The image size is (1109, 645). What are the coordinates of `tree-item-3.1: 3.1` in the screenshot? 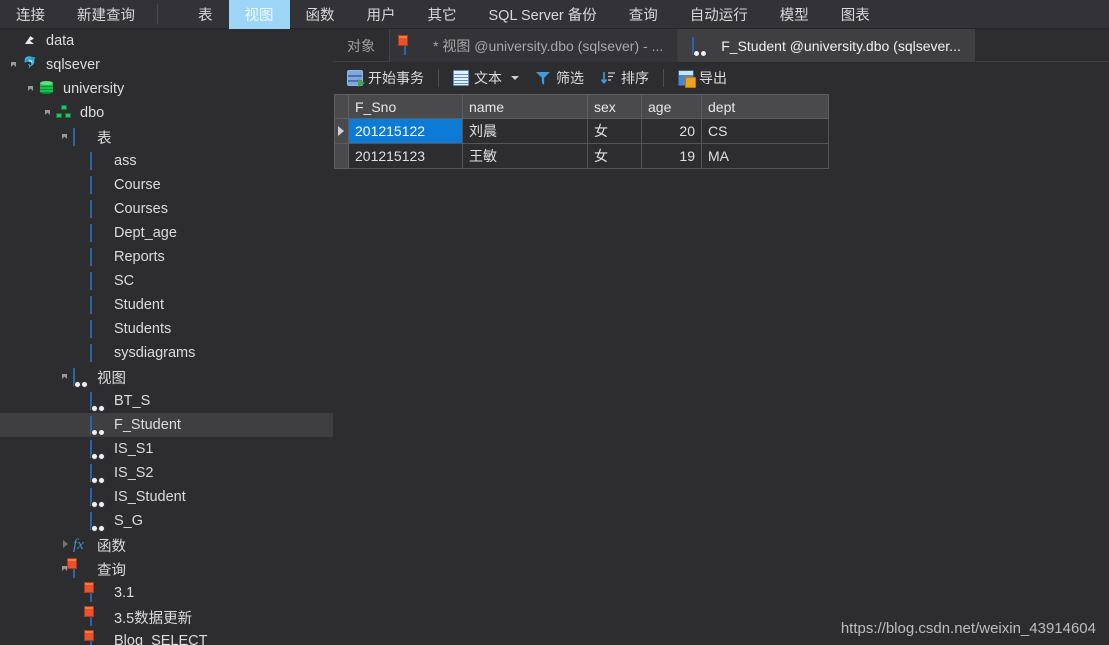 It's located at (166, 593).